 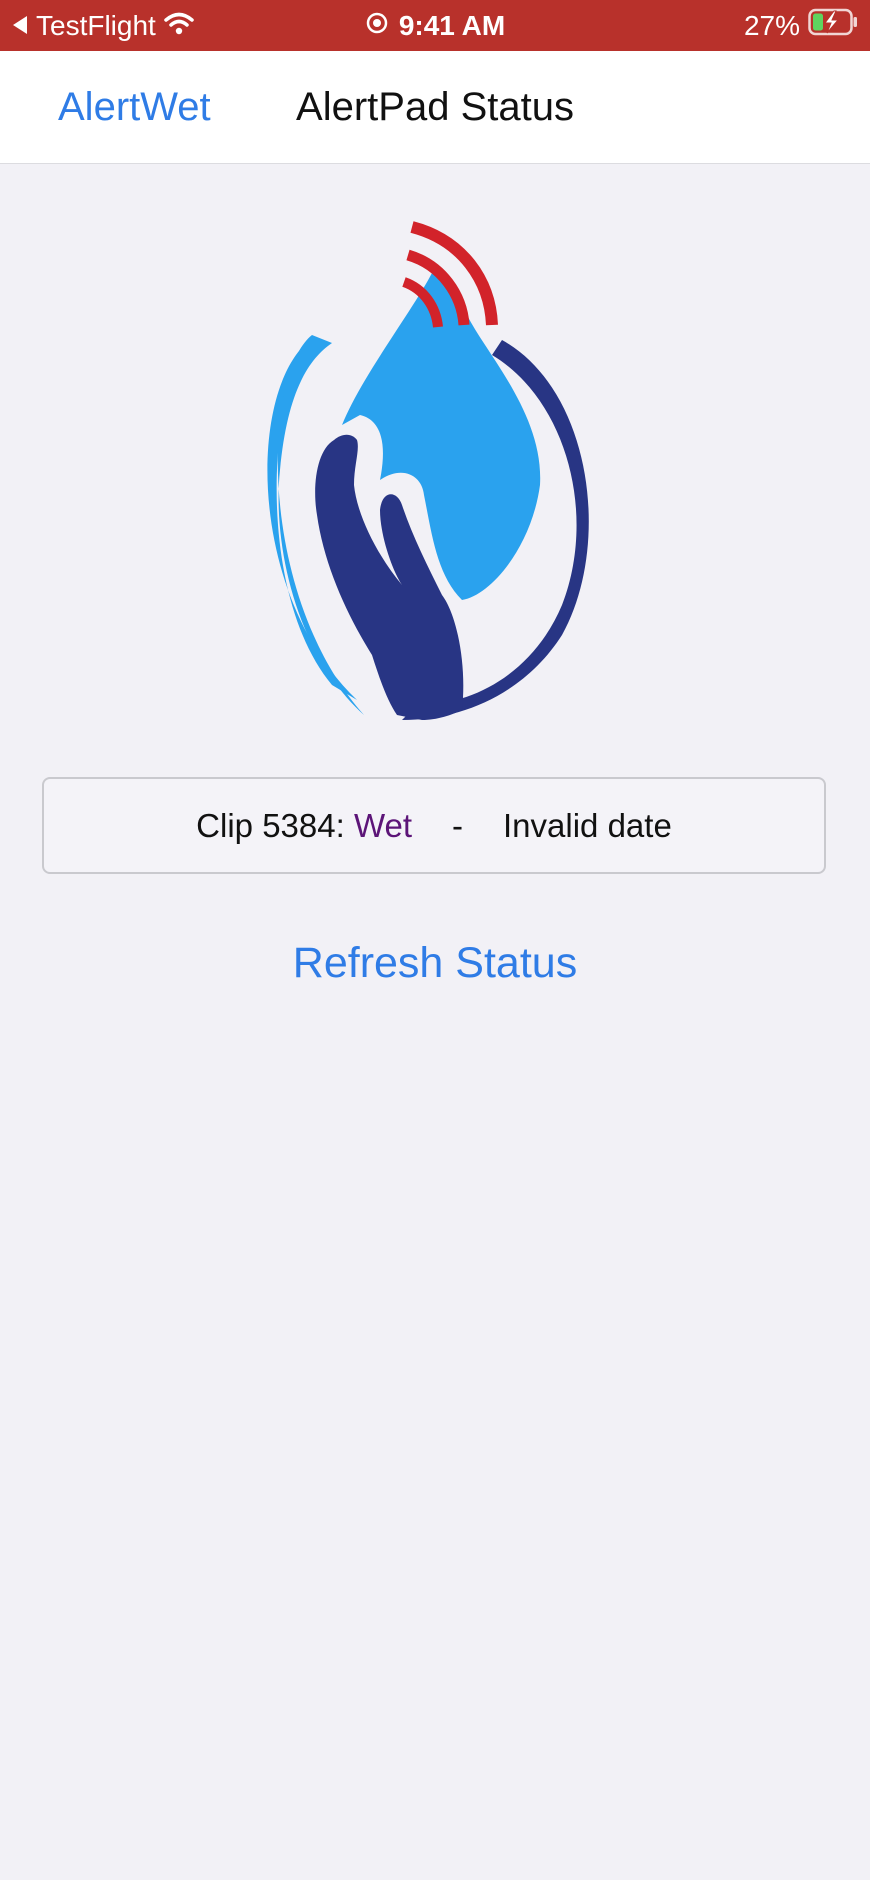 What do you see at coordinates (383, 825) in the screenshot?
I see `wet-status: Wet` at bounding box center [383, 825].